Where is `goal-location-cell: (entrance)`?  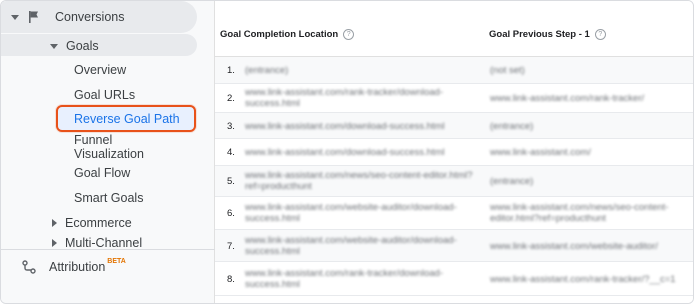 goal-location-cell: (entrance) is located at coordinates (267, 70).